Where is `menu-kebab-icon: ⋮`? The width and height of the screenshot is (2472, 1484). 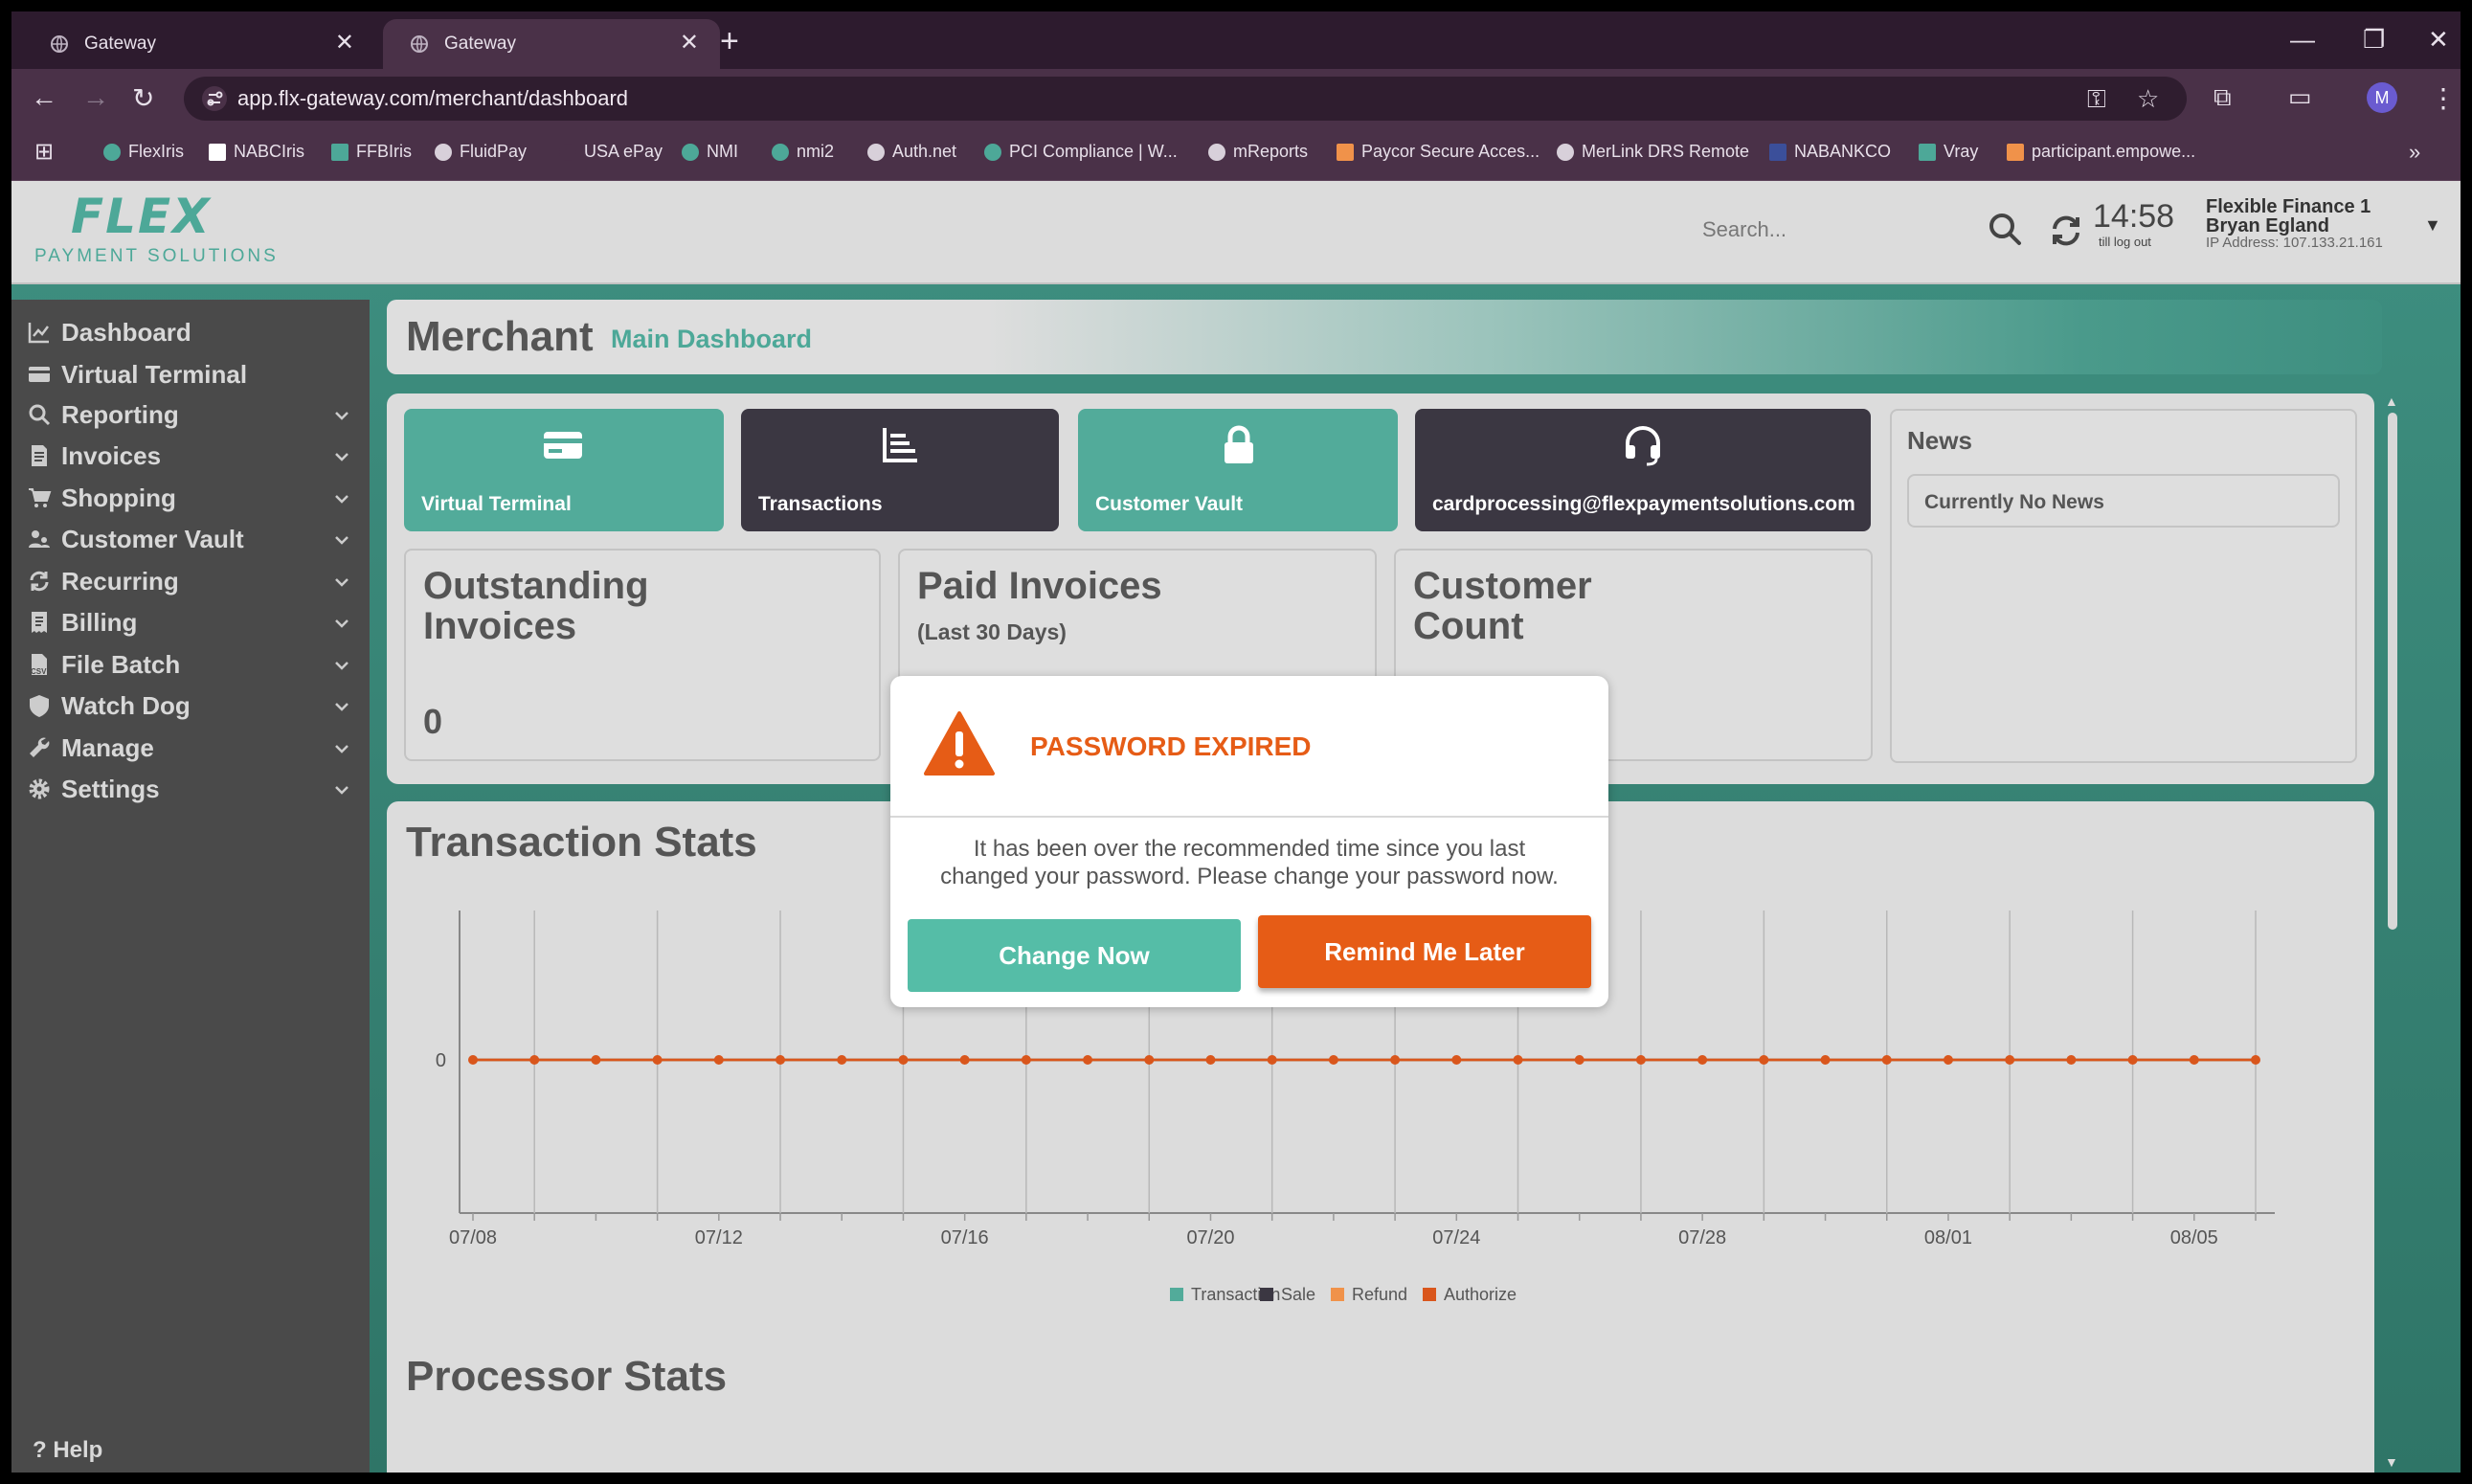 menu-kebab-icon: ⋮ is located at coordinates (2443, 98).